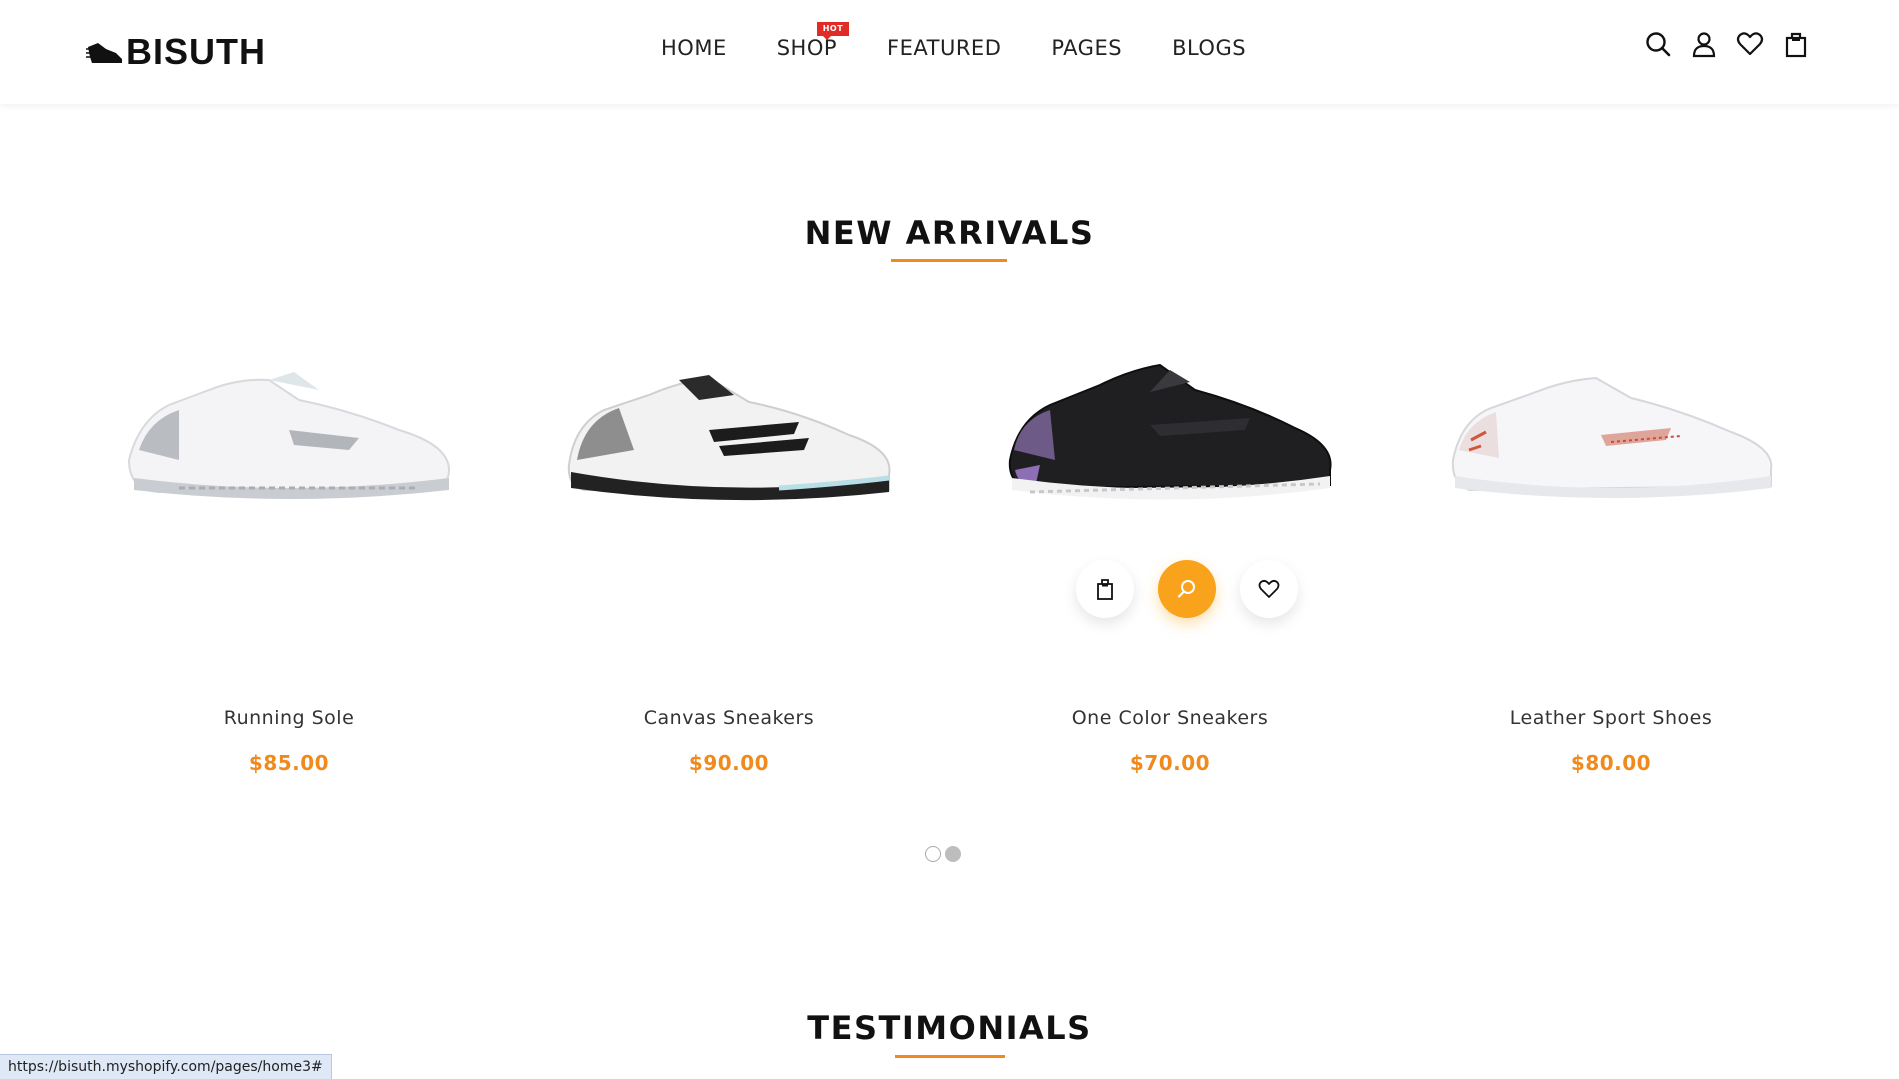 Image resolution: width=1899 pixels, height=1079 pixels. Describe the element at coordinates (1727, 44) in the screenshot. I see `header-actions` at that location.